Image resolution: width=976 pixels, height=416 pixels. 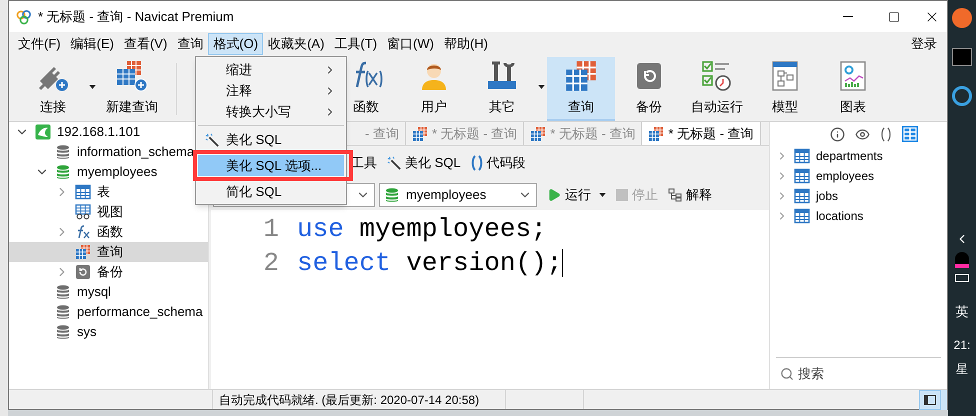 I want to click on menu-item: 文件(F), so click(x=39, y=44).